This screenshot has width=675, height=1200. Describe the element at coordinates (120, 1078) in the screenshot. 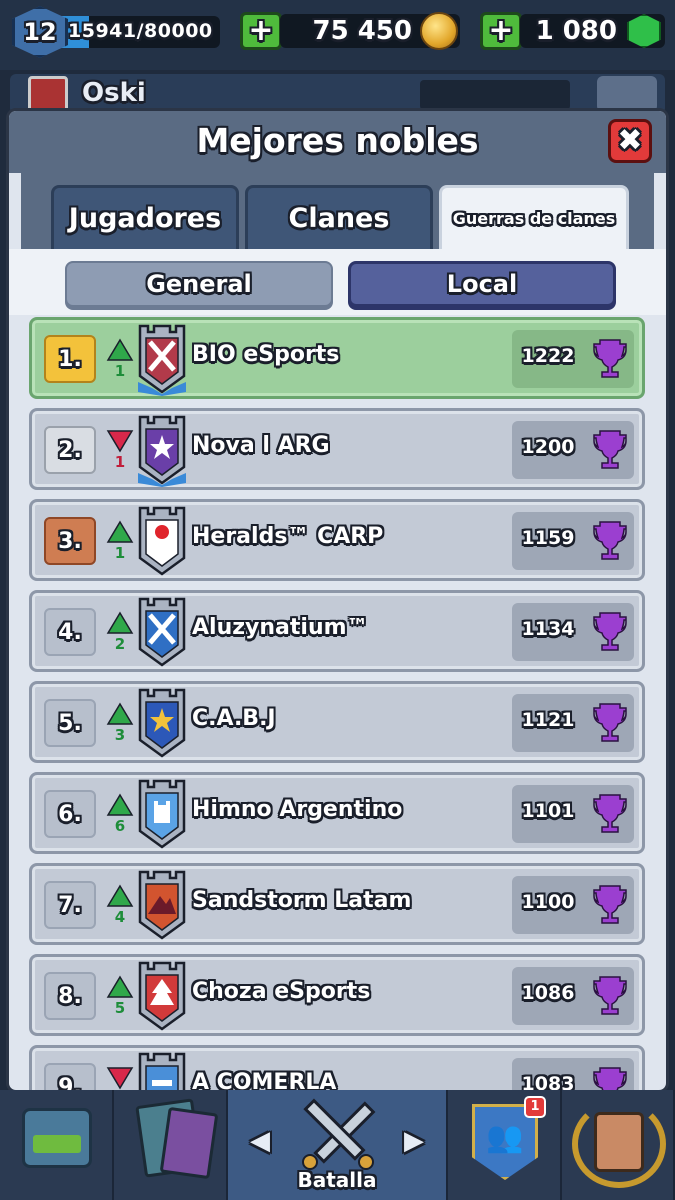

I see `trend-down-arrow-icon` at that location.